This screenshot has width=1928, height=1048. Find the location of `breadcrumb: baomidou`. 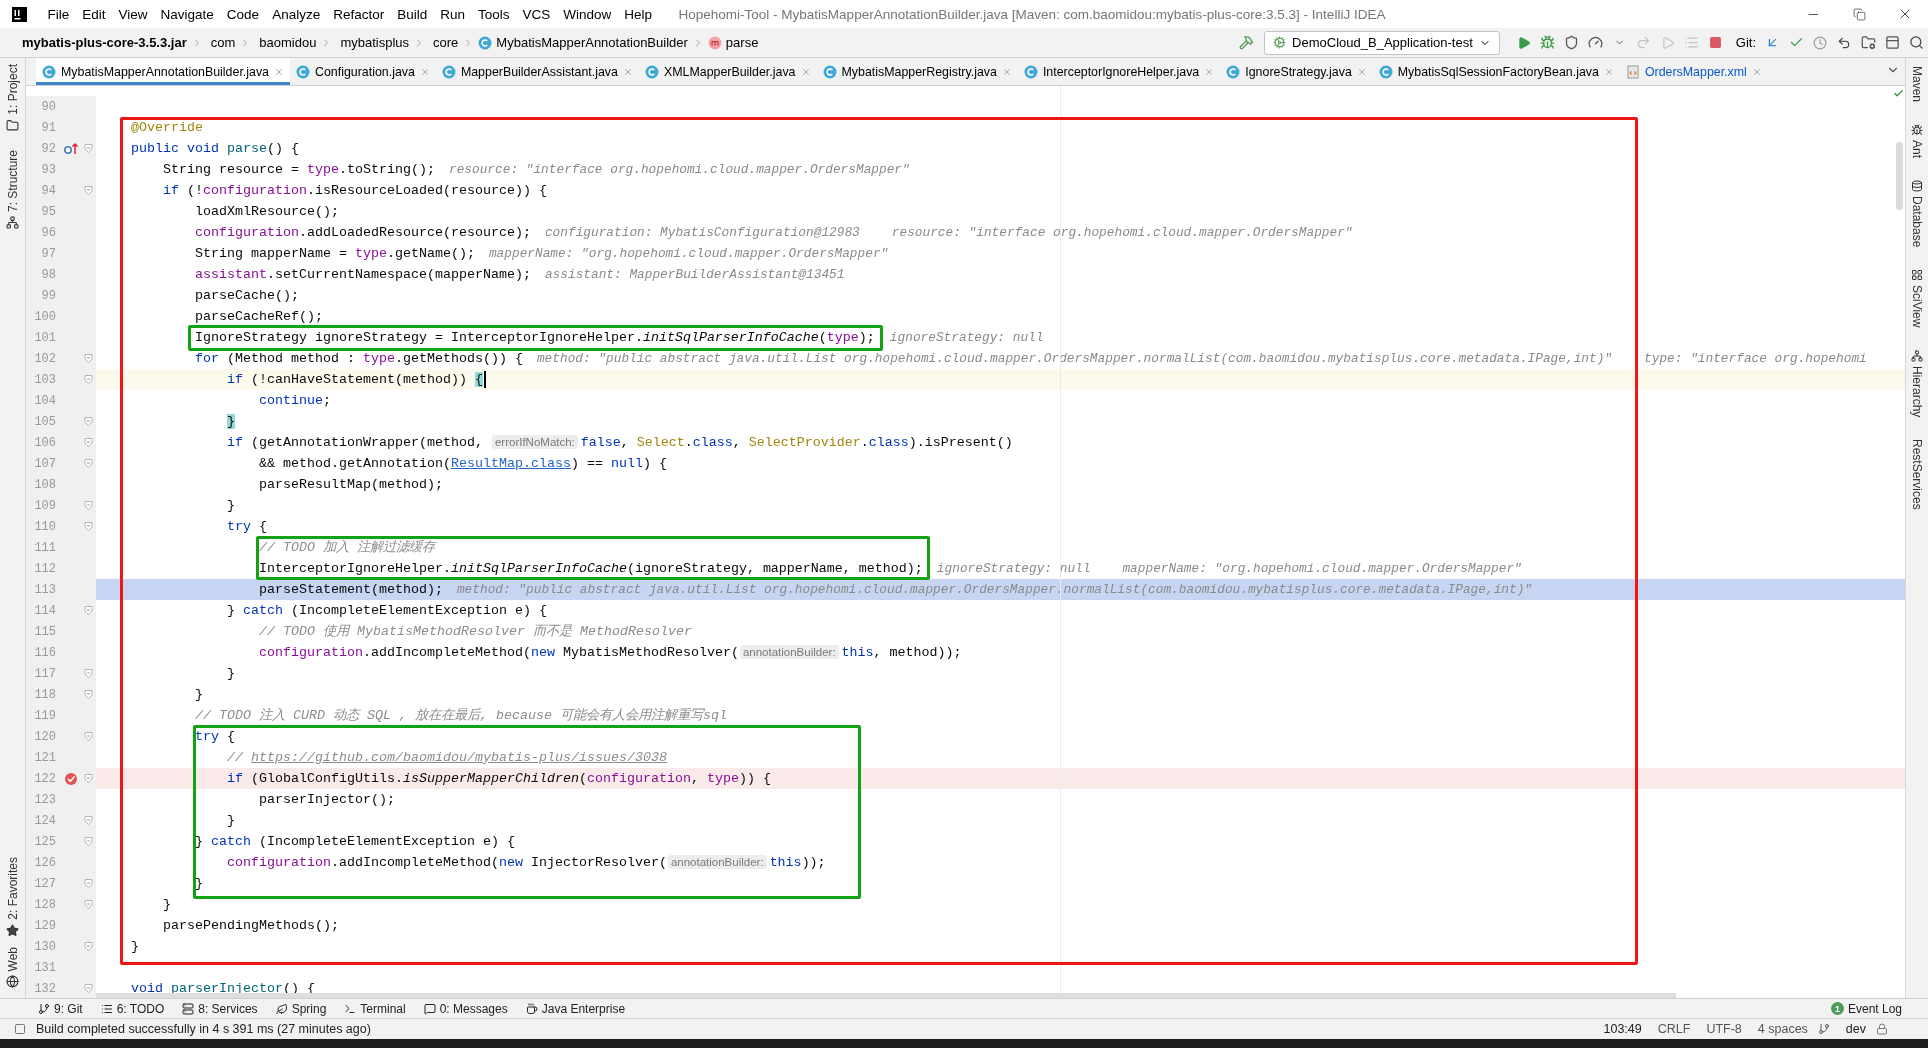

breadcrumb: baomidou is located at coordinates (288, 42).